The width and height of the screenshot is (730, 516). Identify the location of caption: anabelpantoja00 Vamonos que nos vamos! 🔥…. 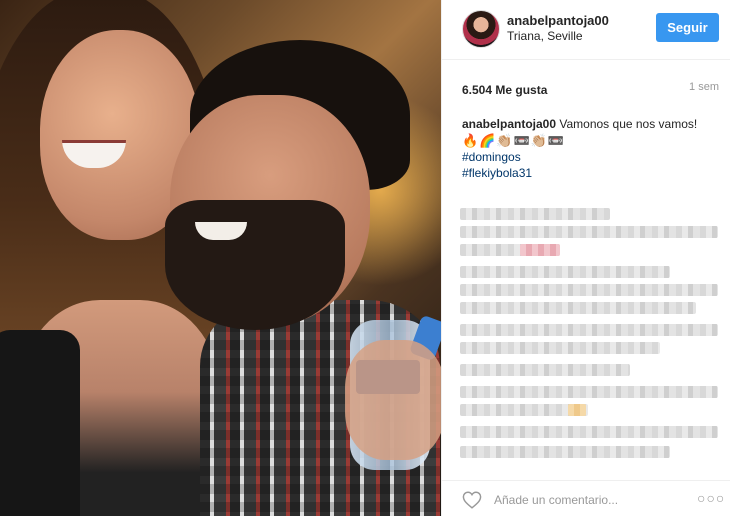
(592, 148).